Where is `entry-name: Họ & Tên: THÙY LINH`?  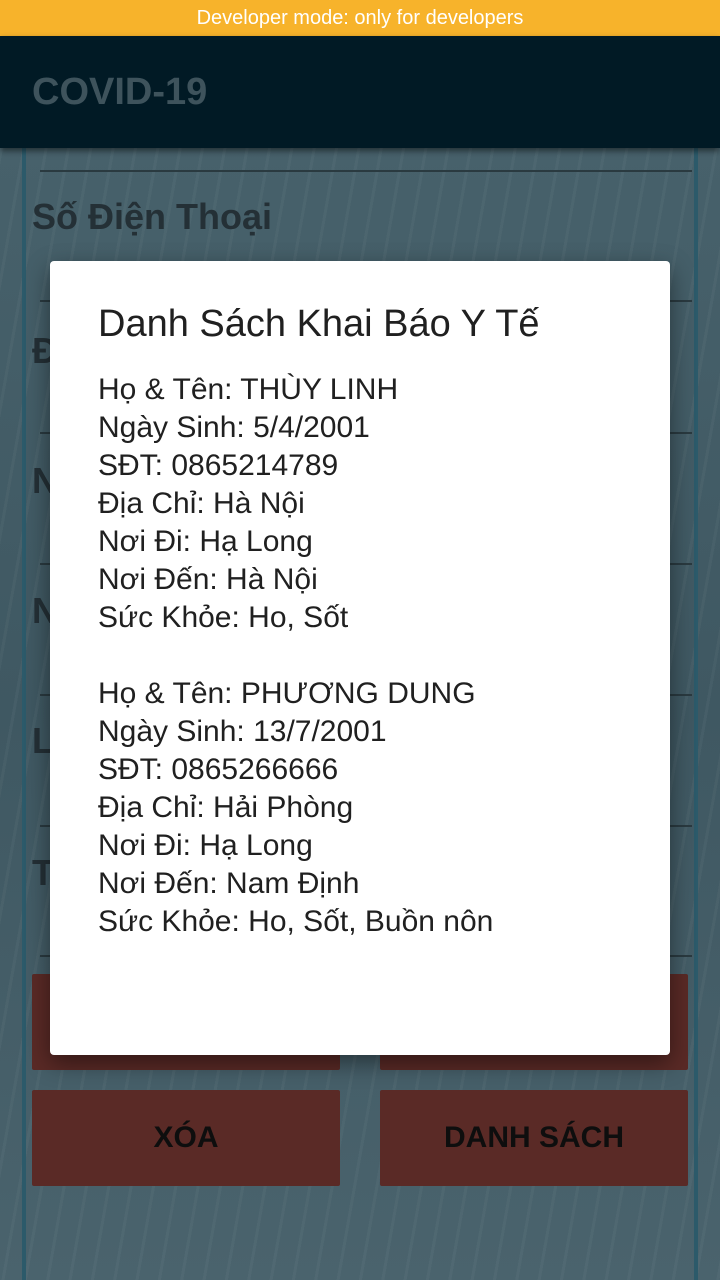 entry-name: Họ & Tên: THÙY LINH is located at coordinates (248, 389).